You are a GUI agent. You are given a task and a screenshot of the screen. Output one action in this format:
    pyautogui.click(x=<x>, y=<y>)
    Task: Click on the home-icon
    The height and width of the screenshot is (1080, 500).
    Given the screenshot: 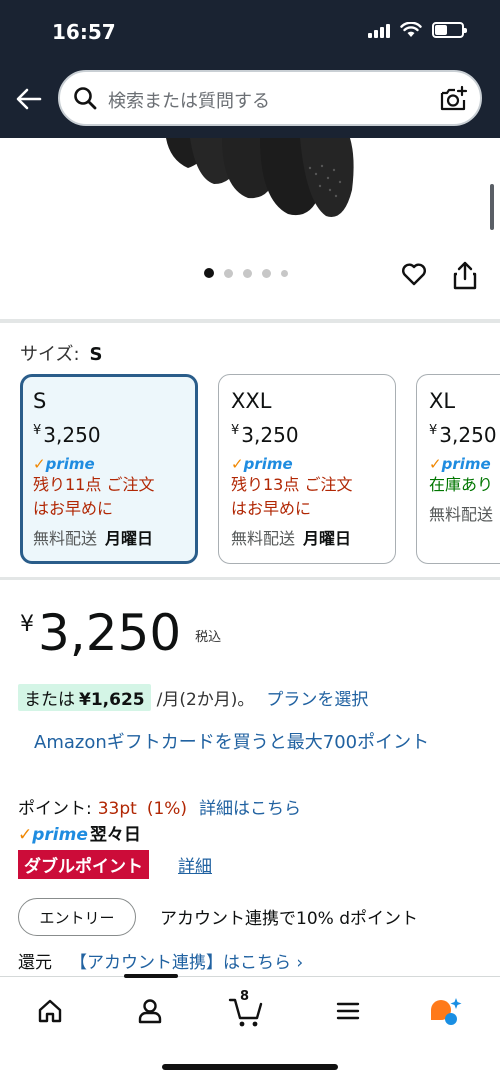 What is the action you would take?
    pyautogui.click(x=50, y=1011)
    